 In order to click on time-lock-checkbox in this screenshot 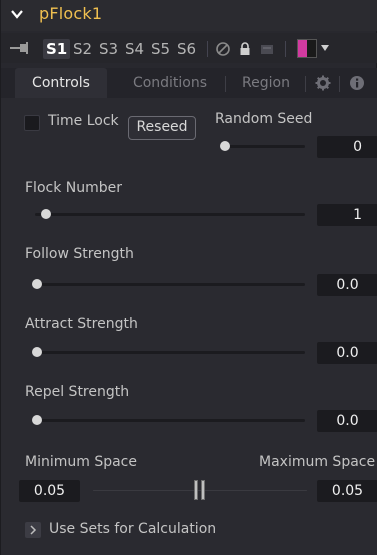, I will do `click(32, 123)`.